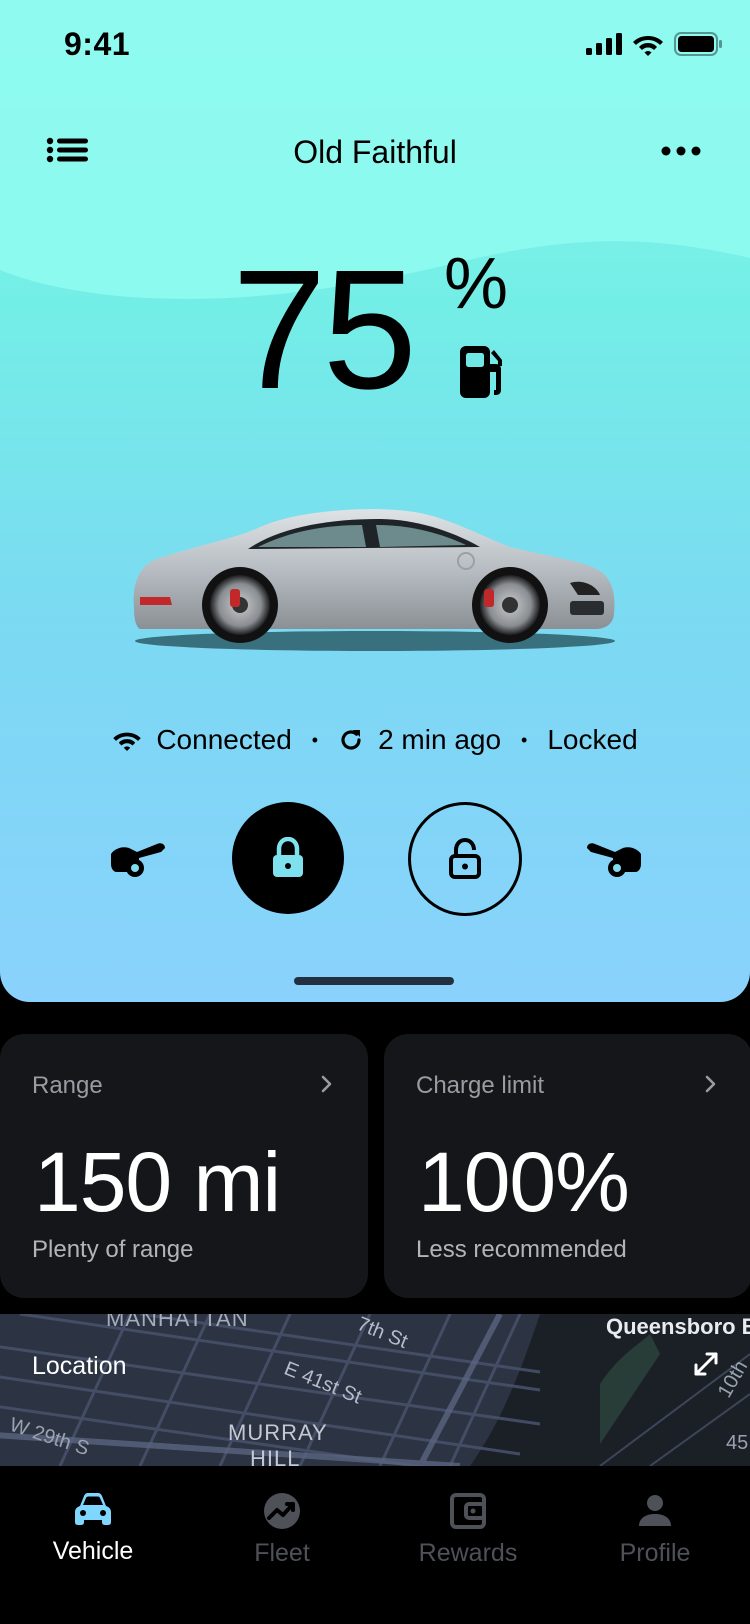 The width and height of the screenshot is (750, 1624). I want to click on car-image, so click(374, 580).